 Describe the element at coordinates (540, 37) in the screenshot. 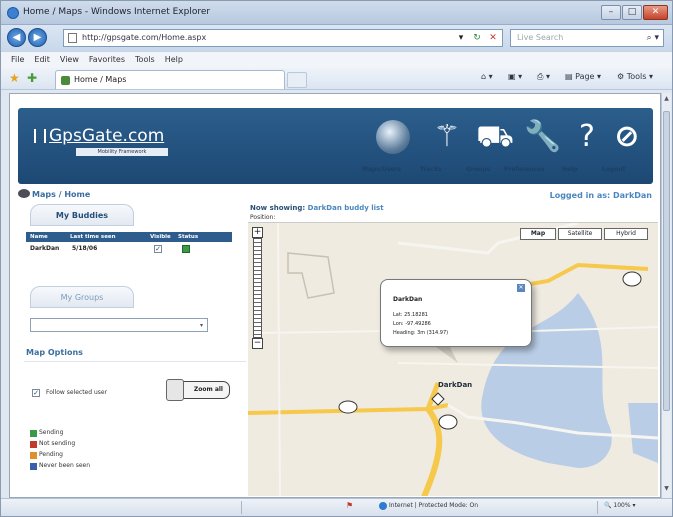

I see `search-placeholder: Live Search` at that location.